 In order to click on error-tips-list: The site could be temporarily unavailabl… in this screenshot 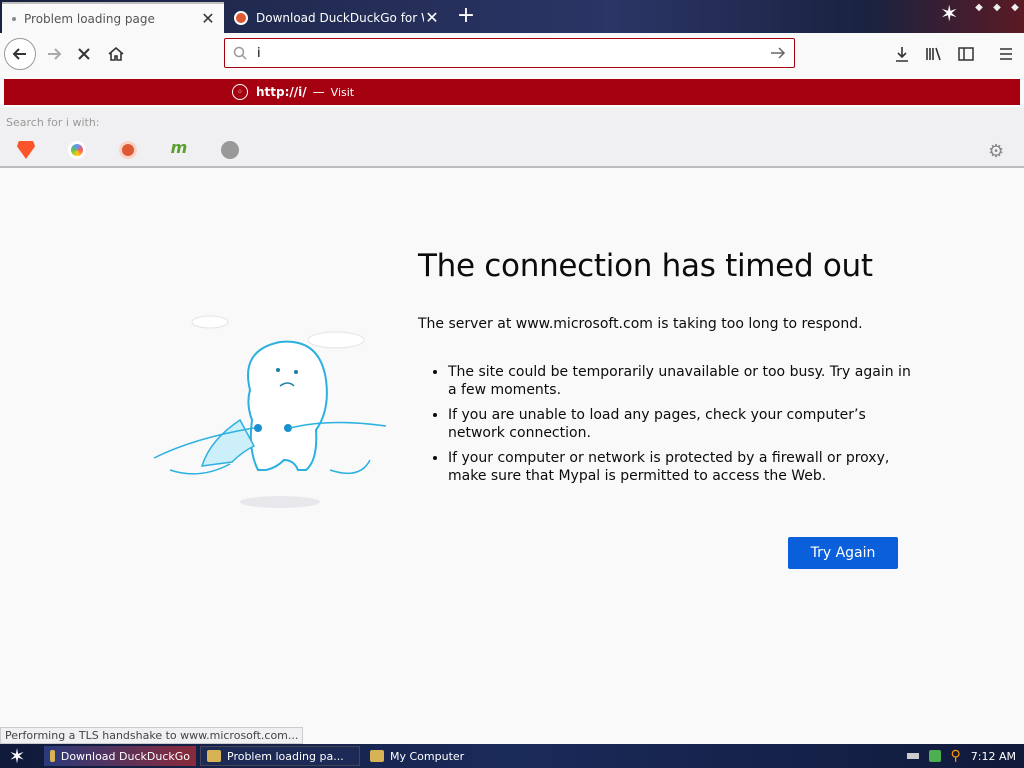, I will do `click(672, 427)`.